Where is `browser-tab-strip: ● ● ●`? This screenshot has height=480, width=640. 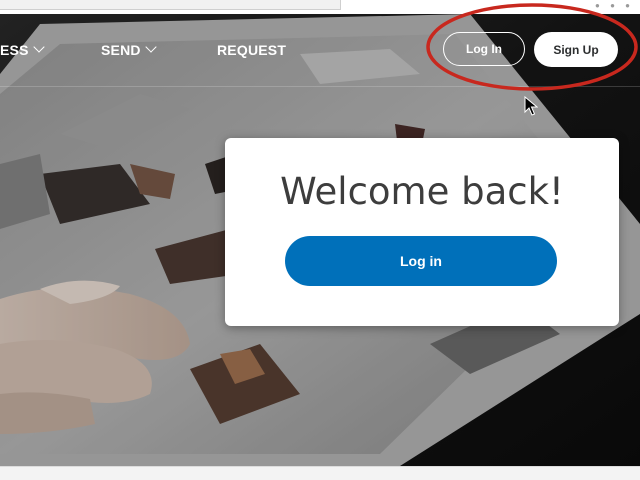
browser-tab-strip: ● ● ● is located at coordinates (320, 7).